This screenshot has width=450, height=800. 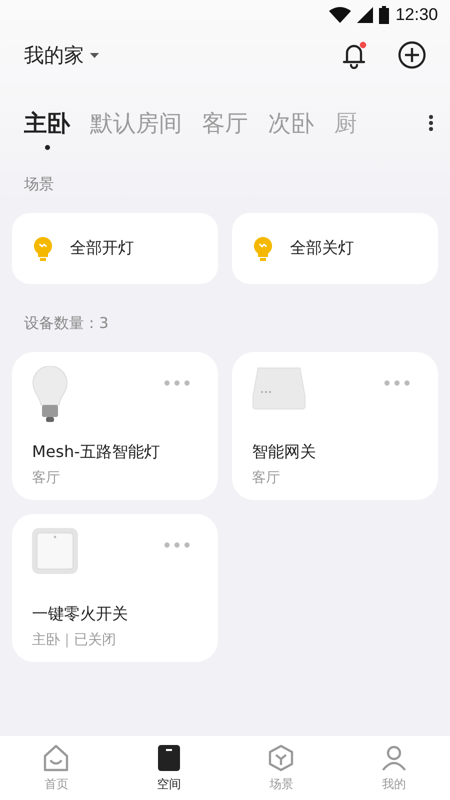 I want to click on wifi-icon, so click(x=340, y=15).